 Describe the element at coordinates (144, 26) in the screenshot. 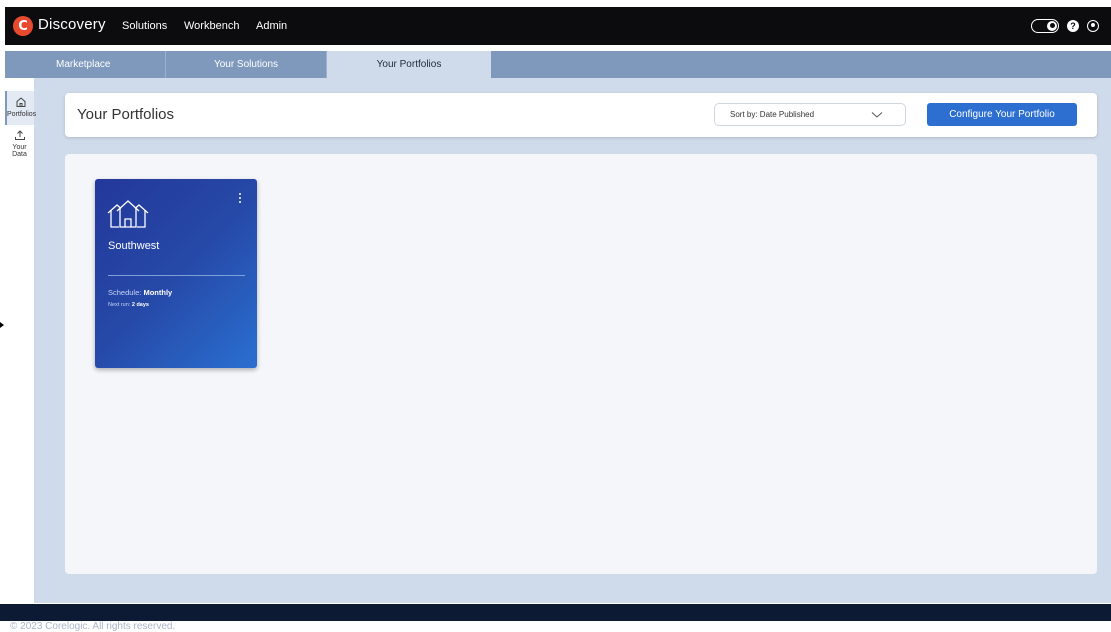

I see `nav-solutions: Solutions` at that location.